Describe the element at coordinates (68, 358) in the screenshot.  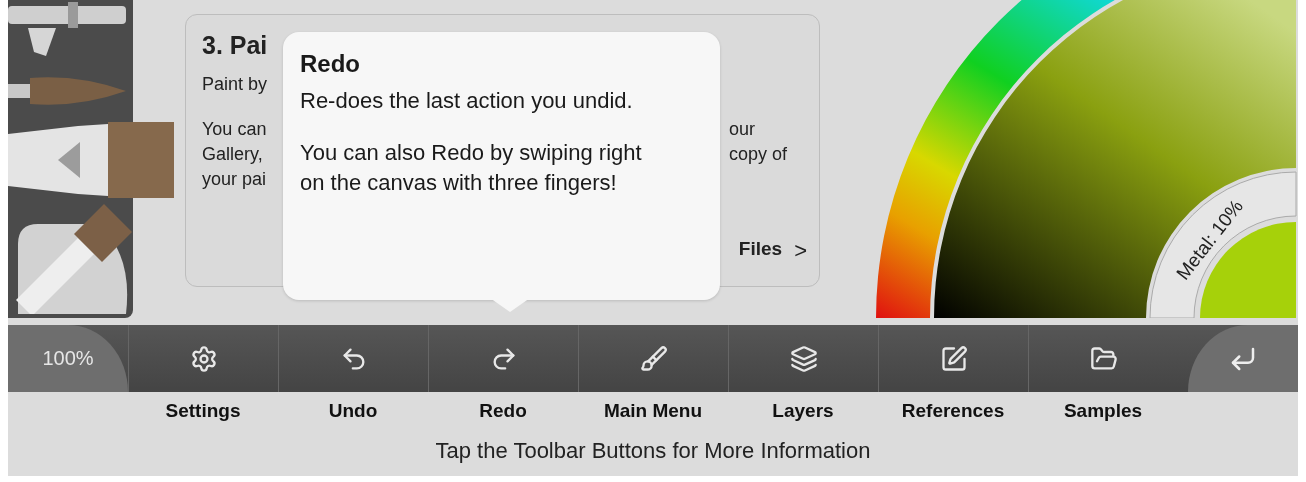
I see `zoom-level: 100%` at that location.